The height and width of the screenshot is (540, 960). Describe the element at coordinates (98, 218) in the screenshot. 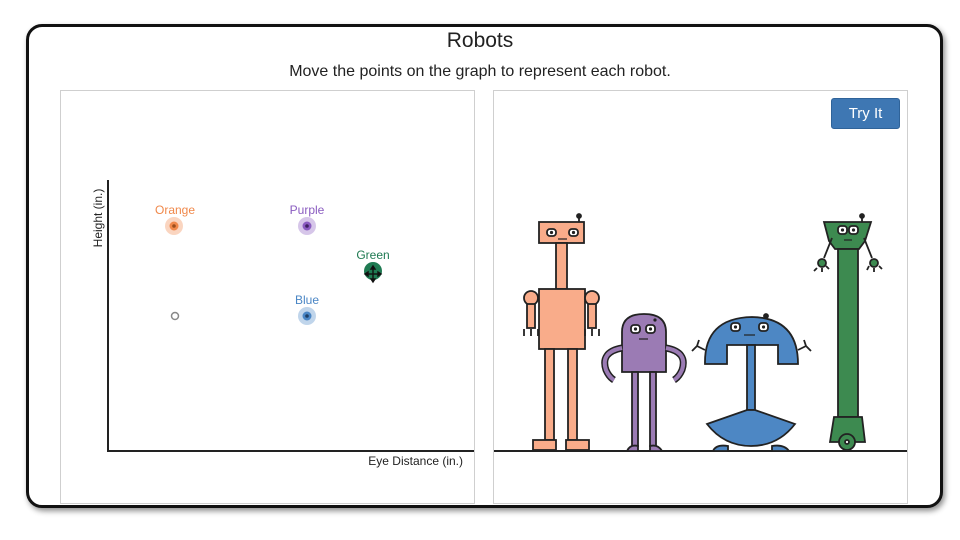

I see `y-axis-label: Height (in.)` at that location.